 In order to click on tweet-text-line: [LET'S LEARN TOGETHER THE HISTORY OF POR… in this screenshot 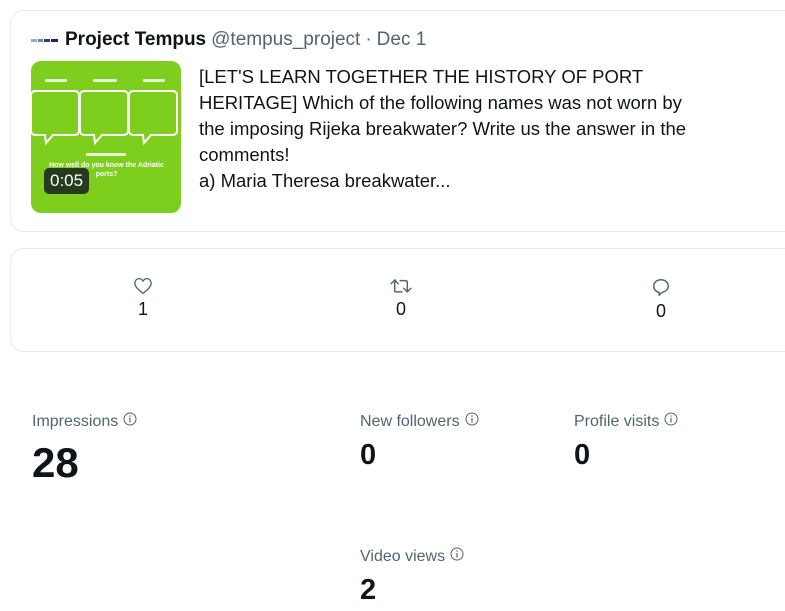, I will do `click(421, 76)`.